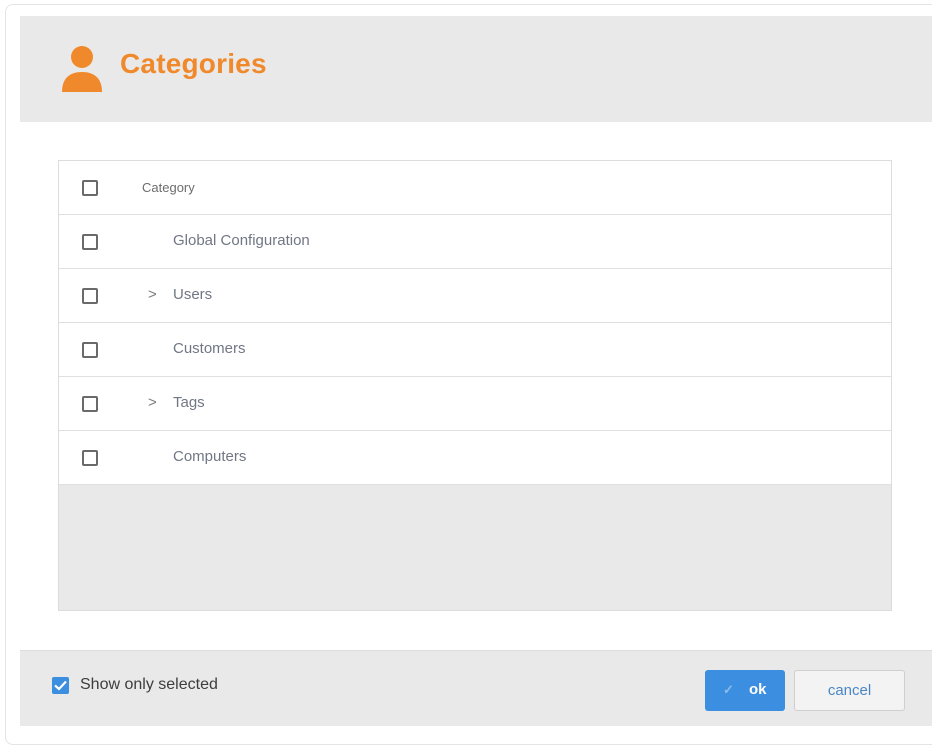 The width and height of the screenshot is (932, 749). I want to click on show-only-selected-checkbox, so click(60, 685).